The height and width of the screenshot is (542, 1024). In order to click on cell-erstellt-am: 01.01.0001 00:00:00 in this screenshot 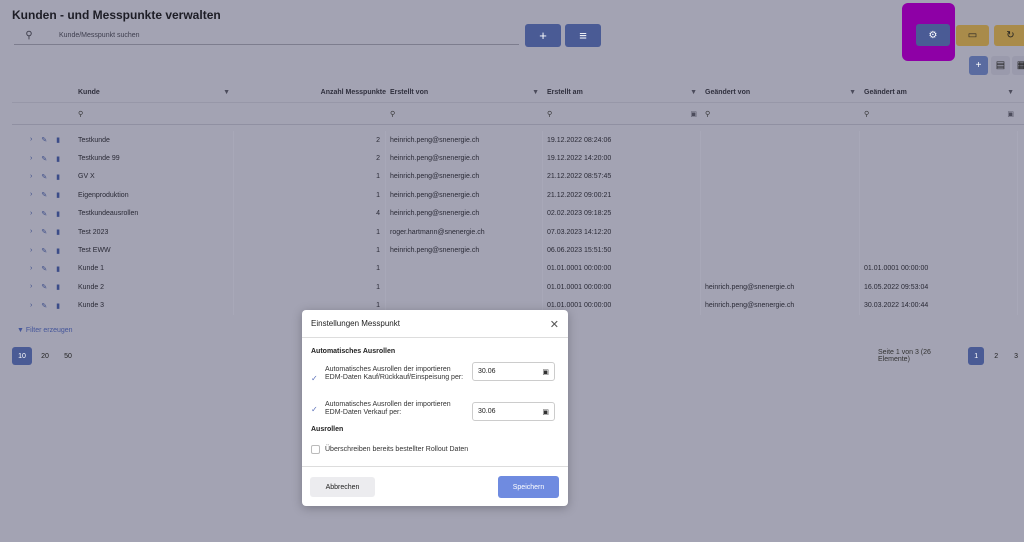, I will do `click(622, 287)`.